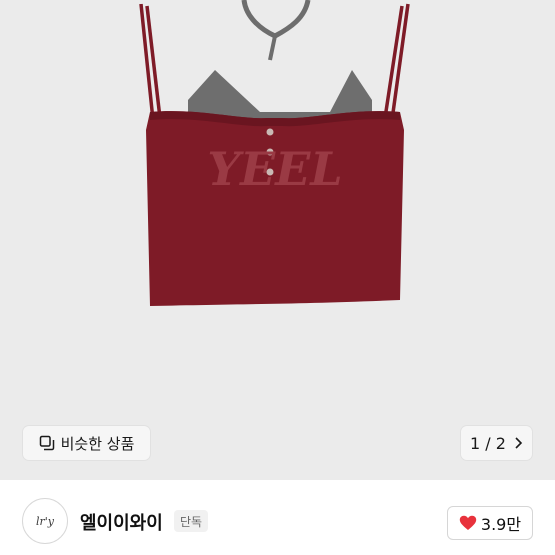  Describe the element at coordinates (97, 443) in the screenshot. I see `similar-products-label: 비슷한 상품` at that location.